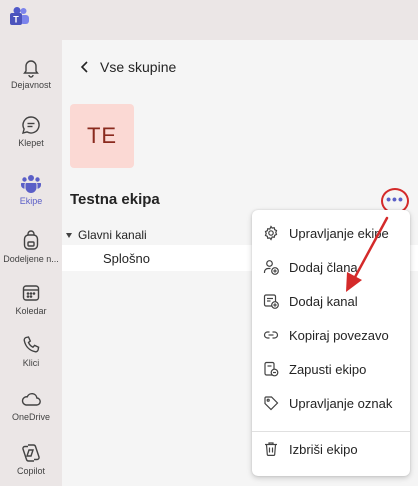 The width and height of the screenshot is (418, 486). Describe the element at coordinates (31, 293) in the screenshot. I see `calendar-icon` at that location.